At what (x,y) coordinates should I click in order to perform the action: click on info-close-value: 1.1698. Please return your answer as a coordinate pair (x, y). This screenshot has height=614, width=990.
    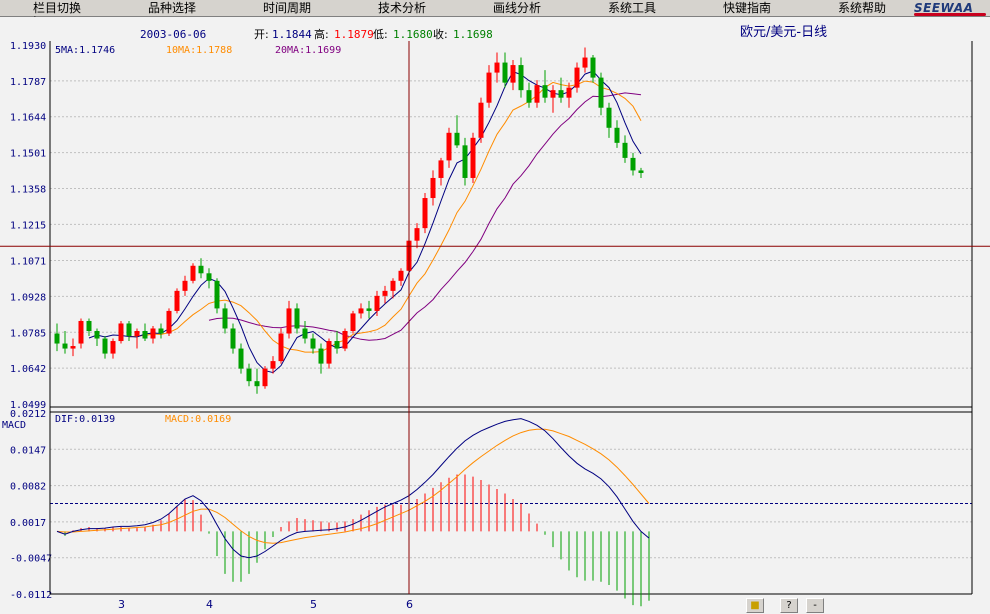
    Looking at the image, I should click on (473, 34).